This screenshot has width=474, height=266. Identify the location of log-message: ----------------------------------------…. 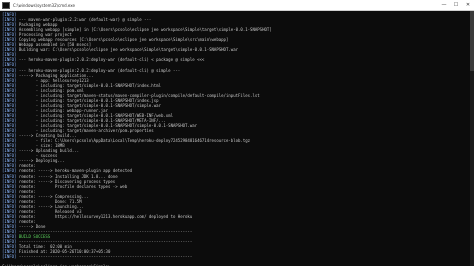
(105, 257).